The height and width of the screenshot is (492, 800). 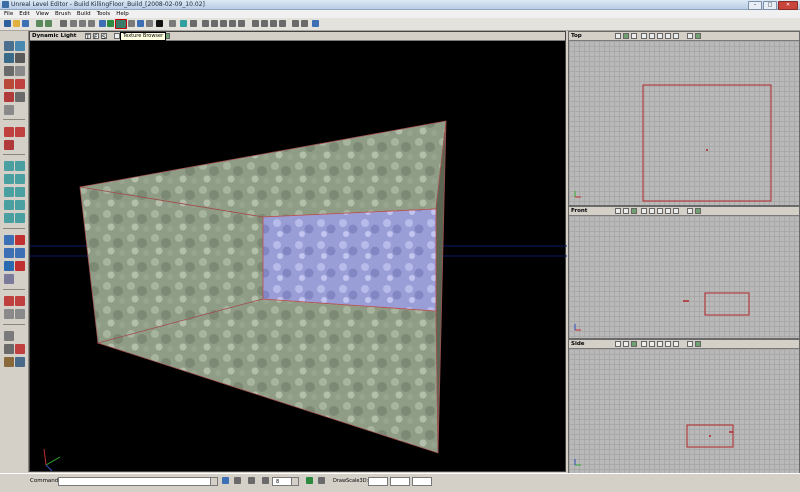 What do you see at coordinates (20, 301) in the screenshot?
I see `hide-selected-icon` at bounding box center [20, 301].